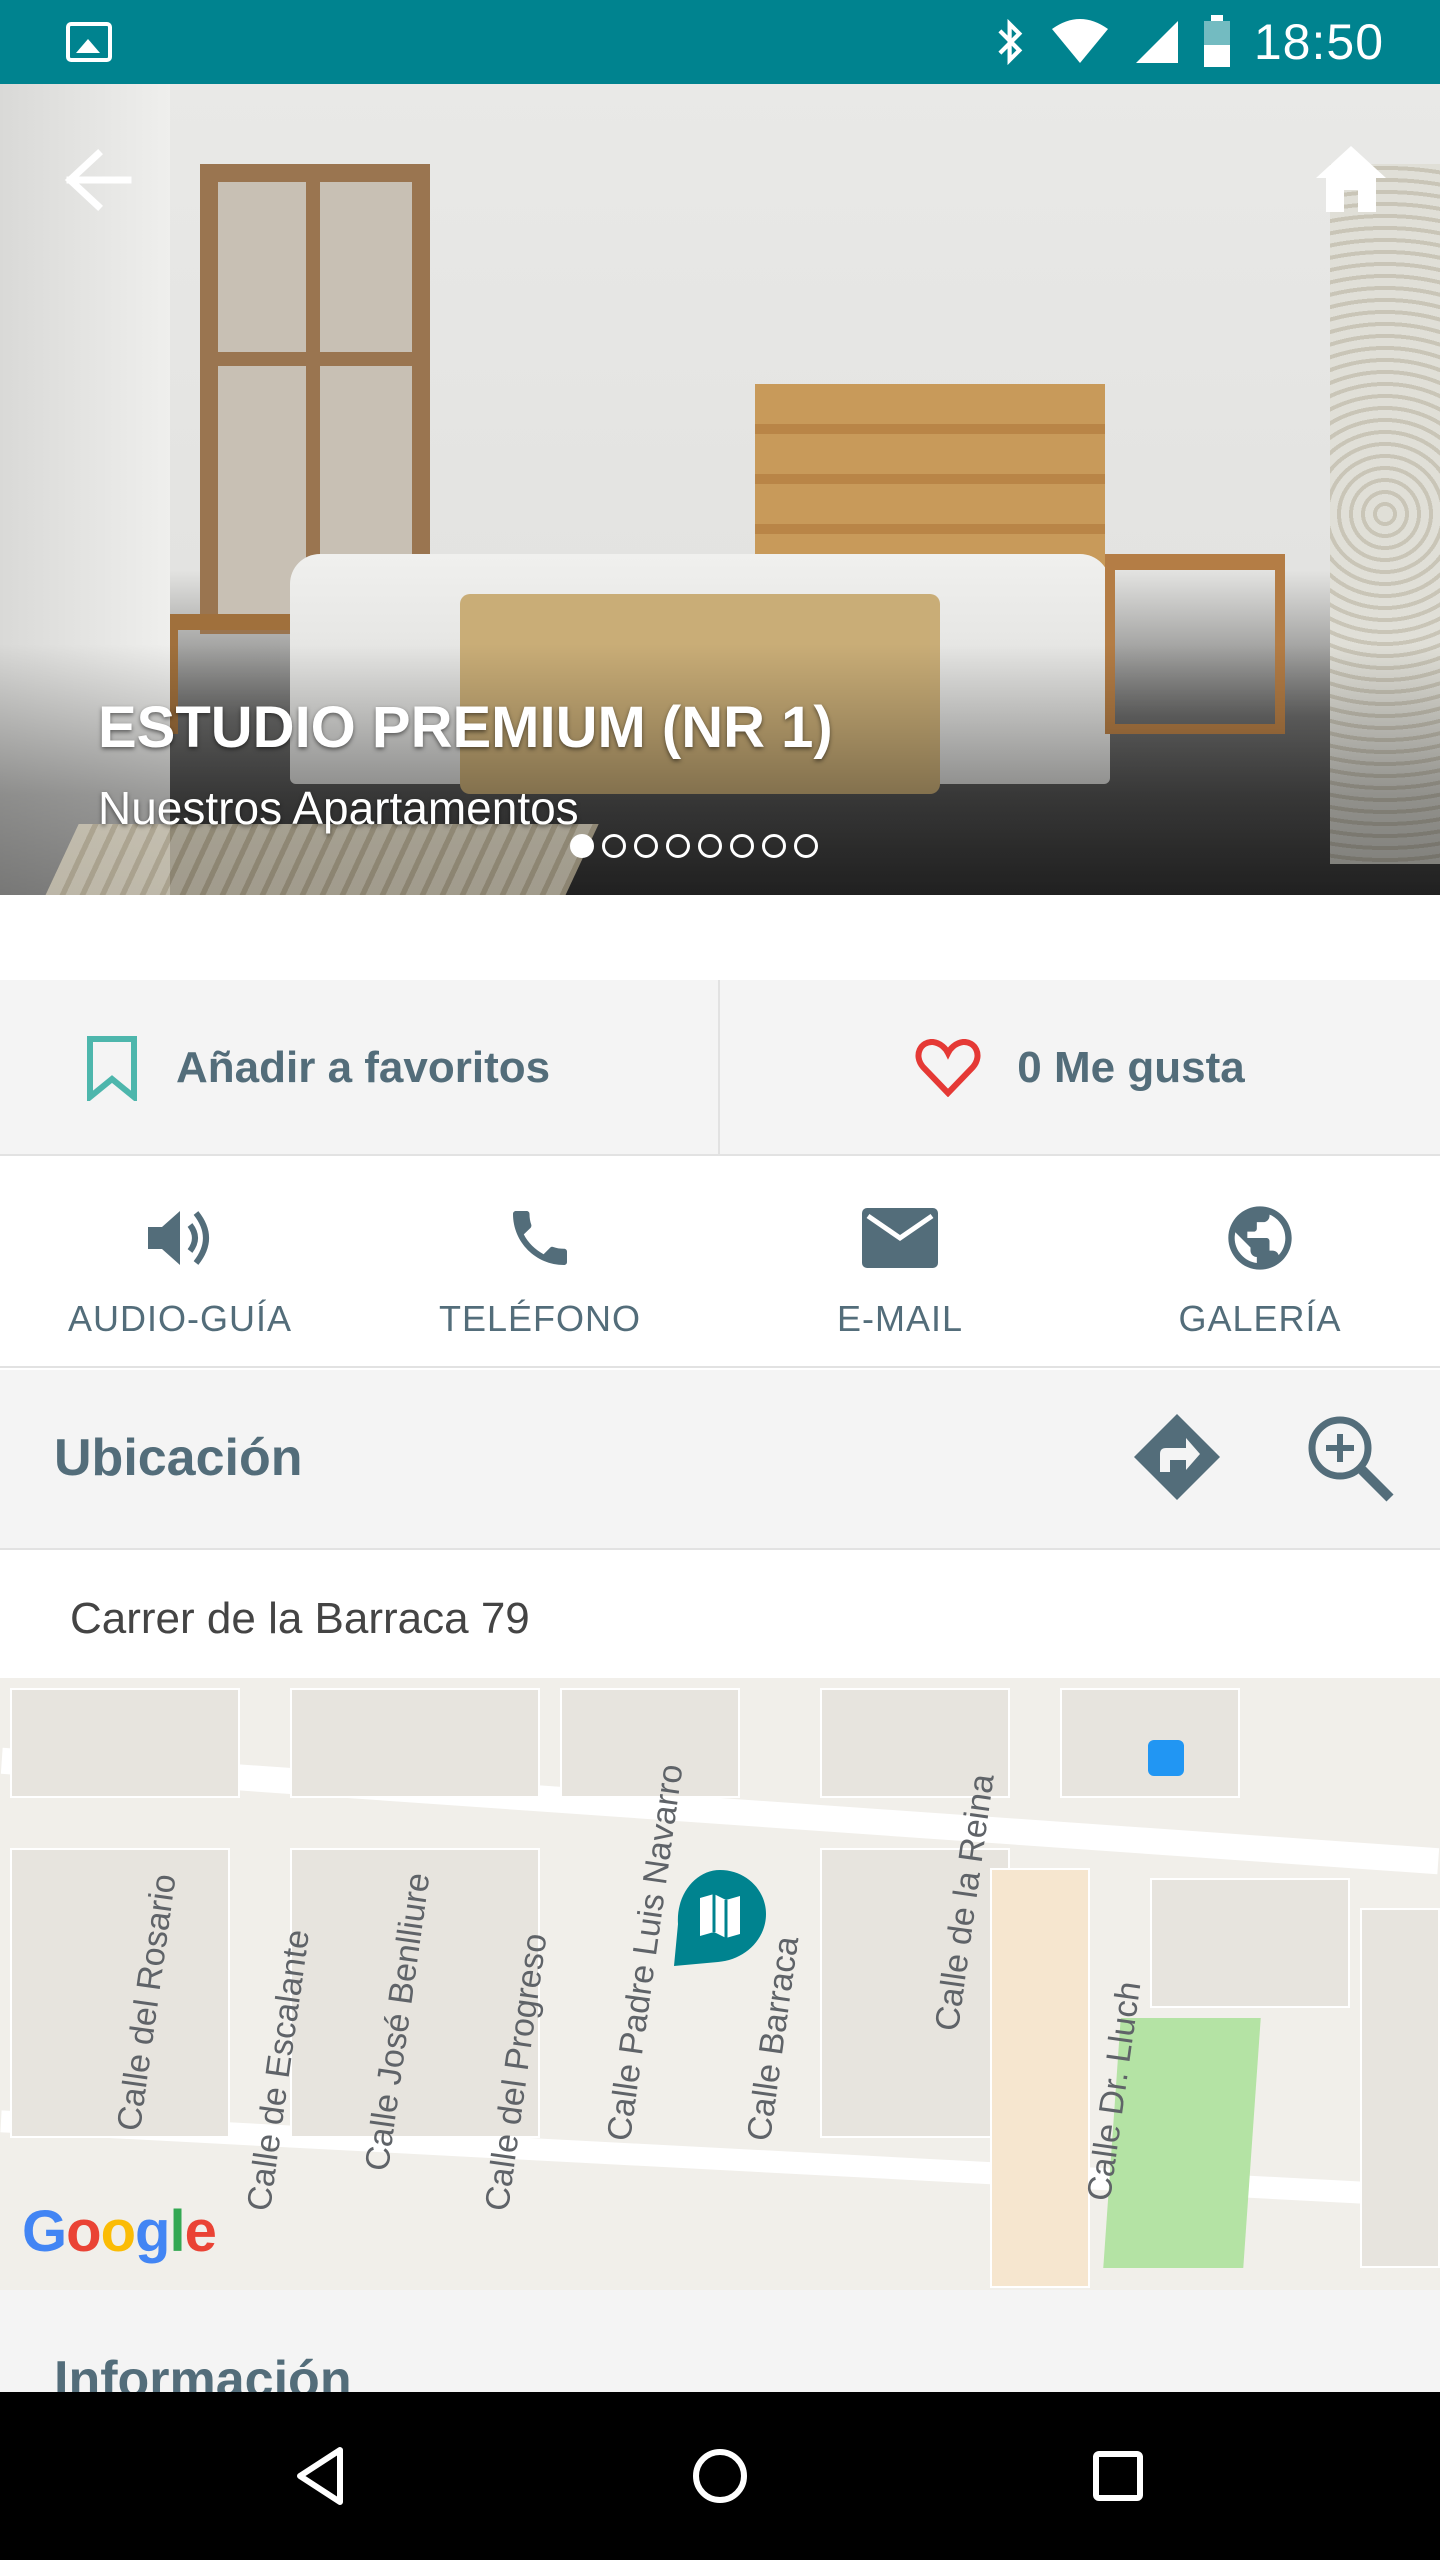  I want to click on status-bar: 18:50, so click(720, 42).